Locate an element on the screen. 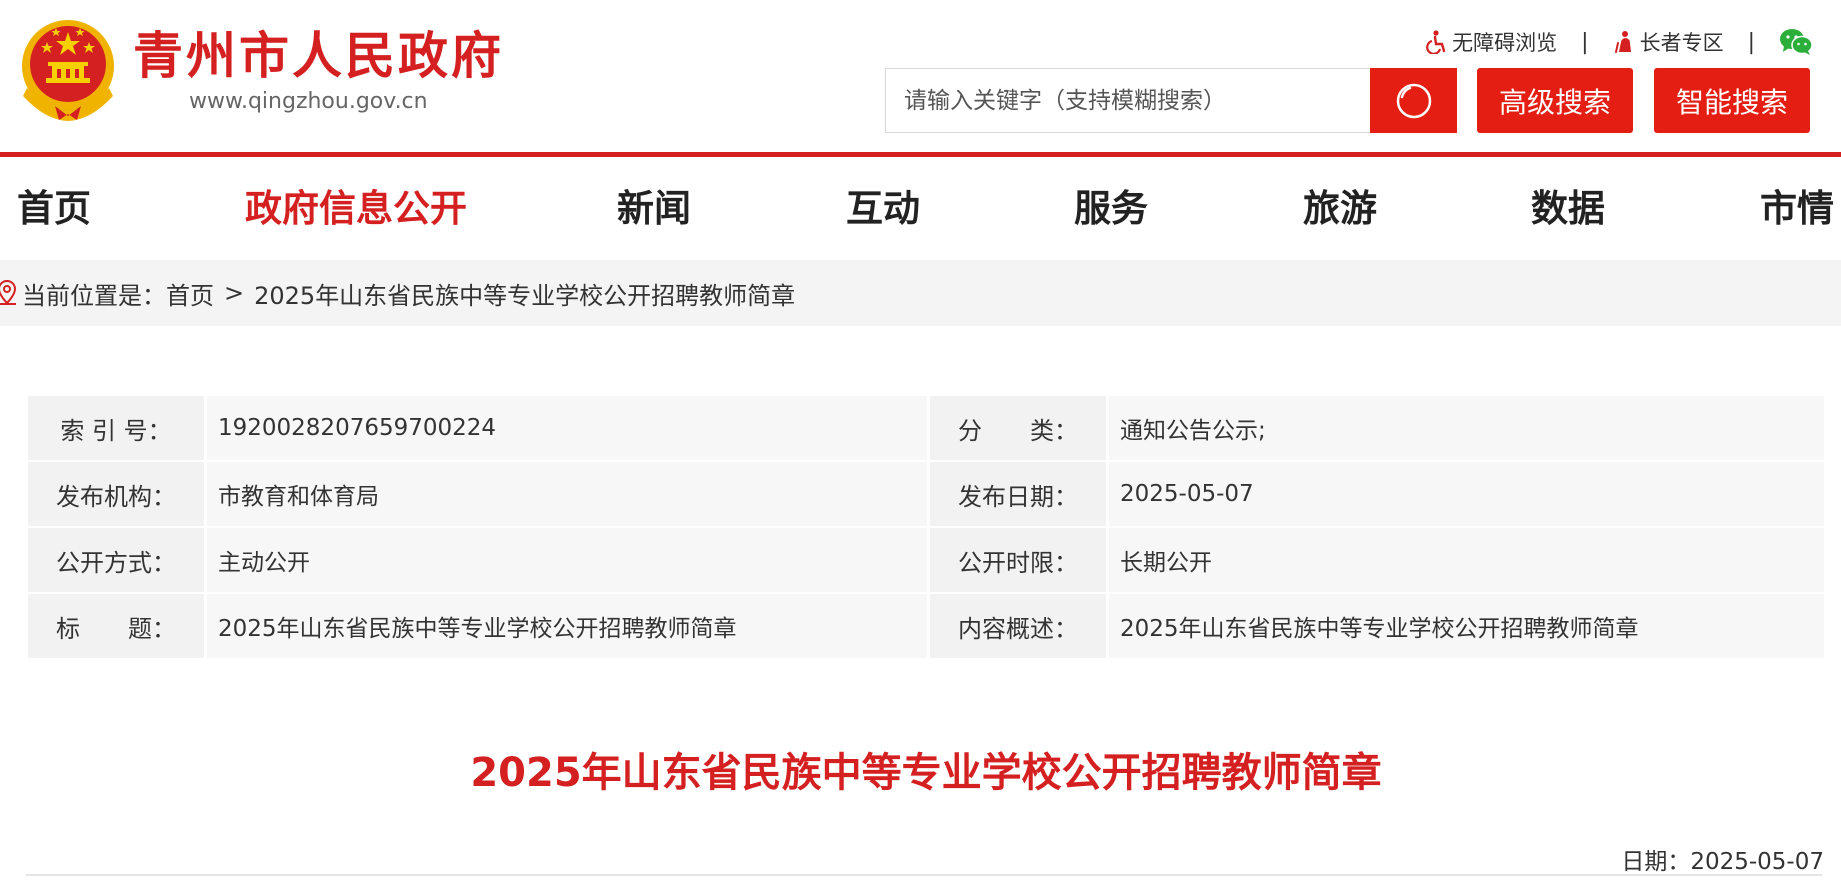 This screenshot has width=1841, height=881. publish-date-value: 2025-05-07 is located at coordinates (1466, 494).